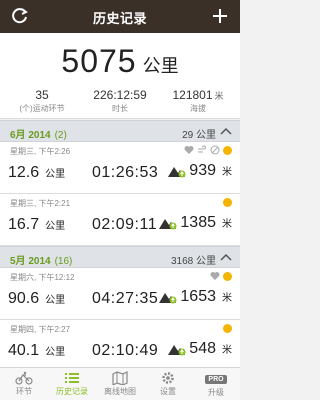 This screenshot has height=400, width=320. I want to click on record-climb: 1385, so click(198, 222).